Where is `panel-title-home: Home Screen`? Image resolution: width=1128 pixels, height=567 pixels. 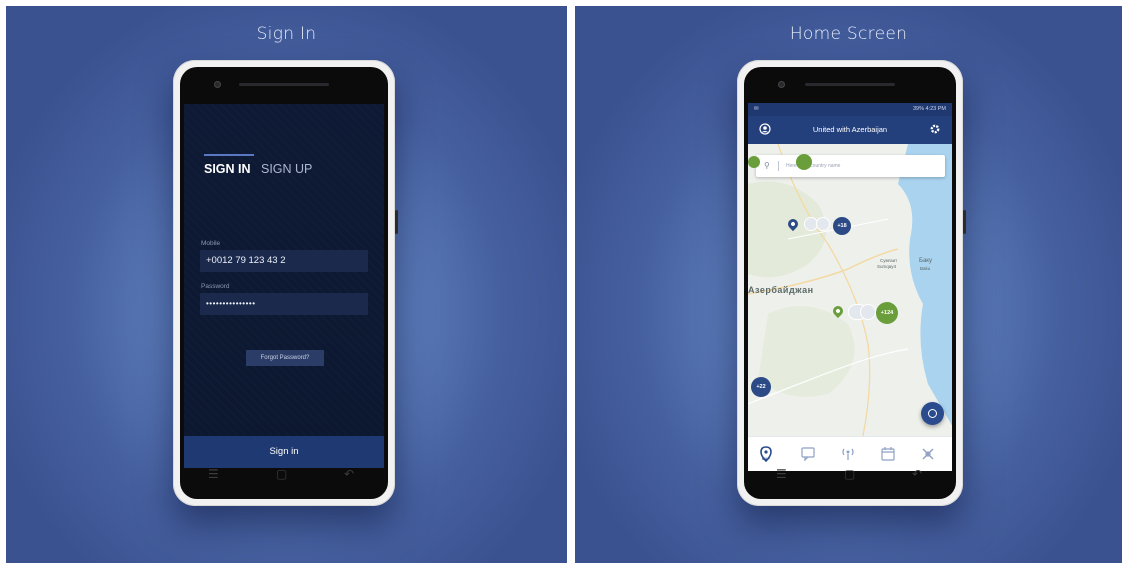
panel-title-home: Home Screen is located at coordinates (848, 34).